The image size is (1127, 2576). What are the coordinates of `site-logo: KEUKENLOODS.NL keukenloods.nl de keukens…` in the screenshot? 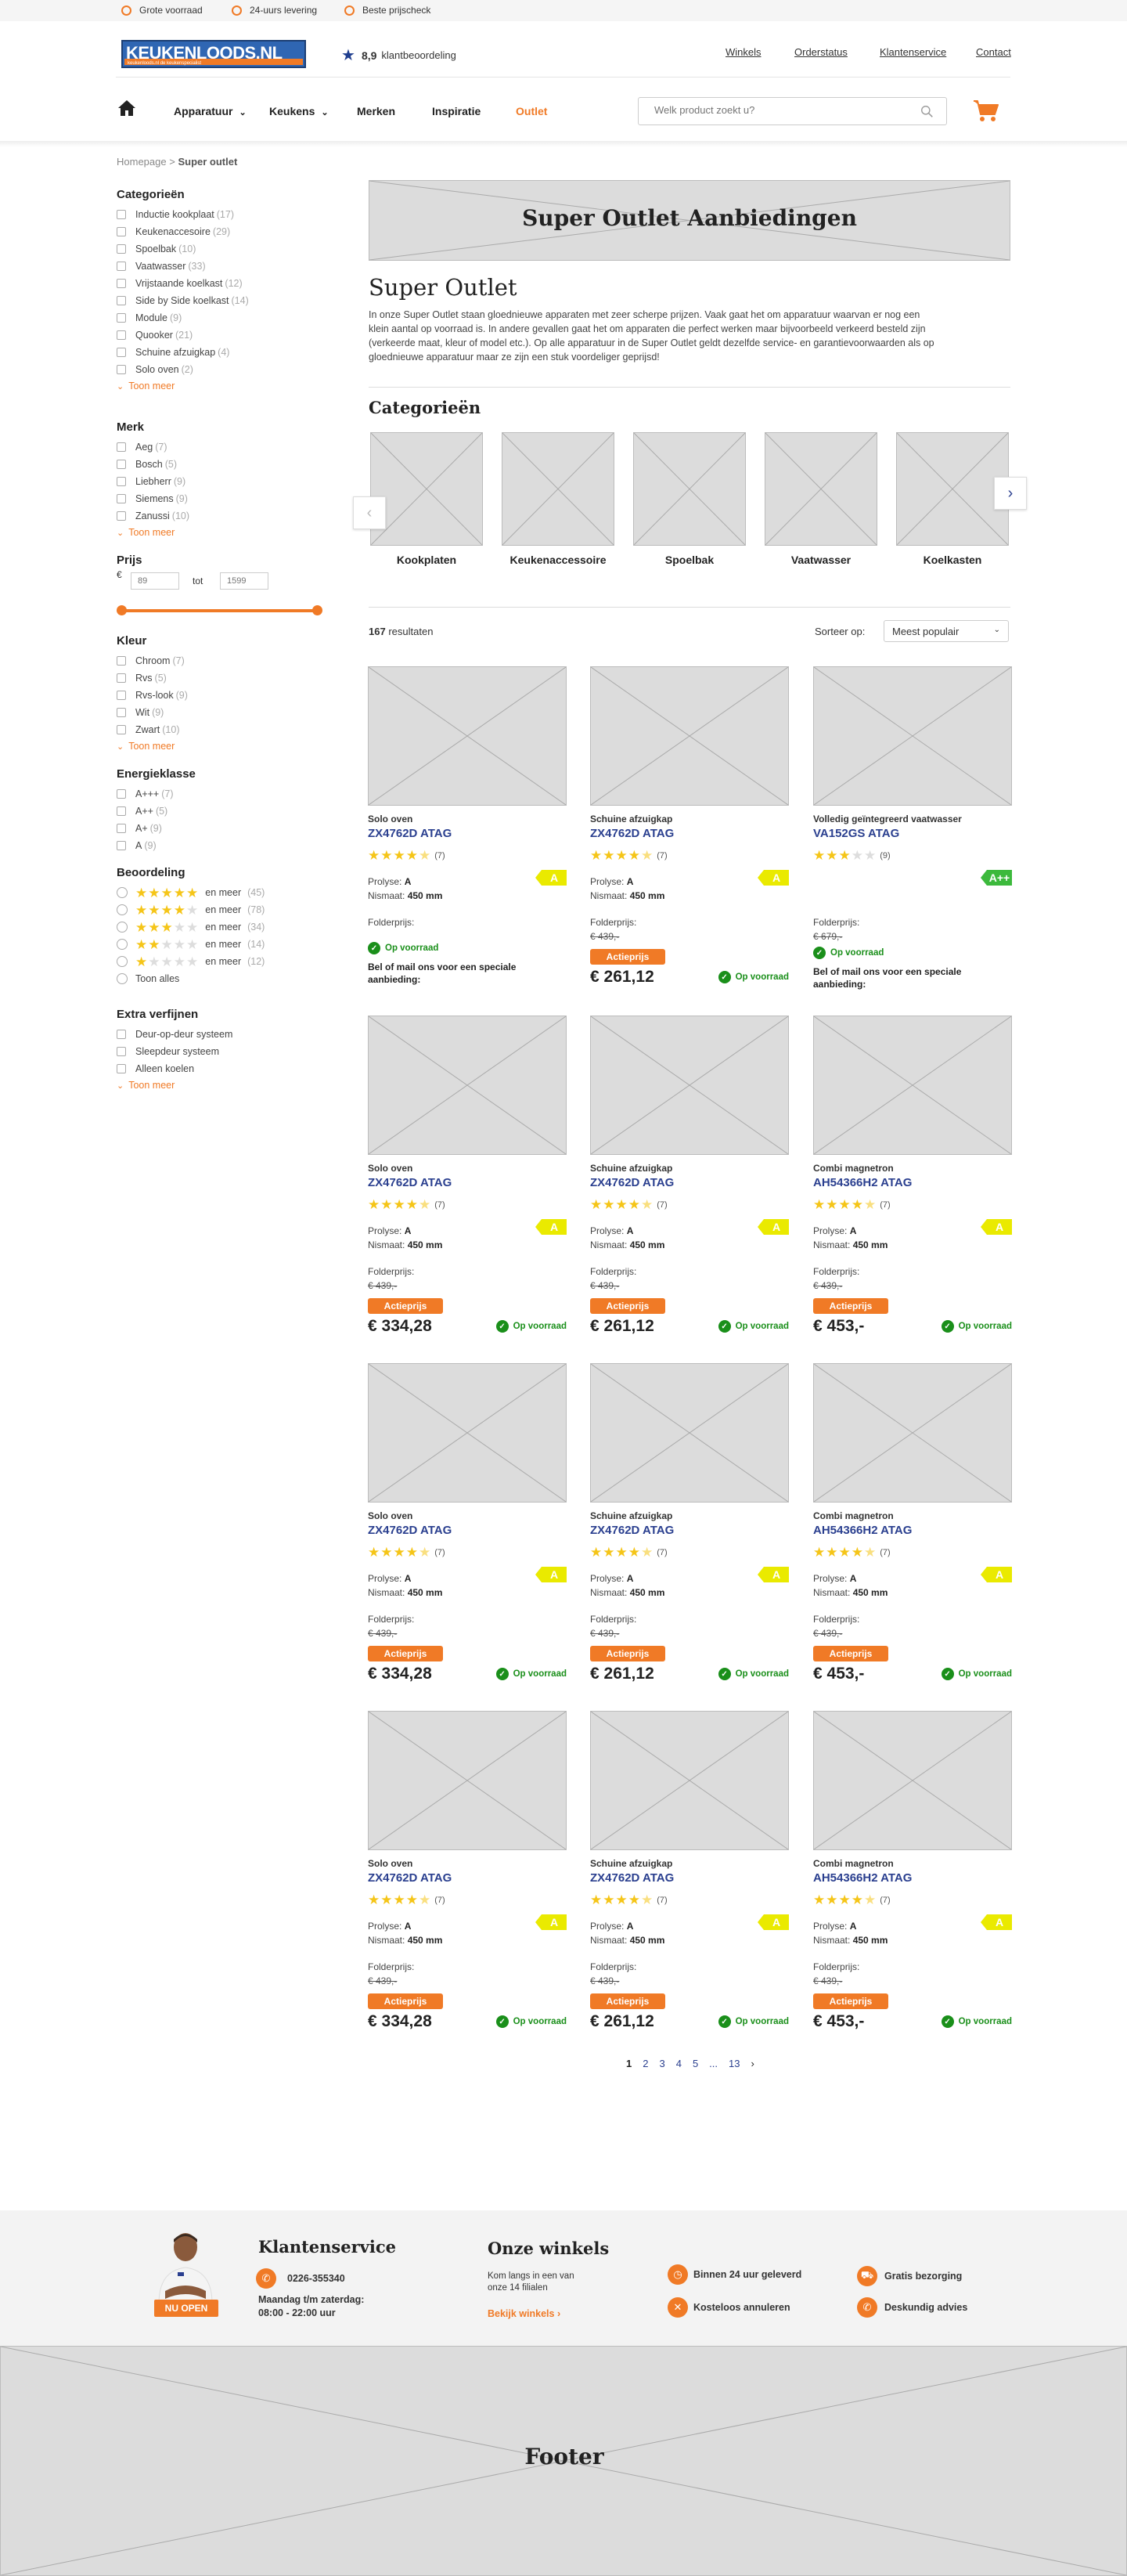 It's located at (214, 54).